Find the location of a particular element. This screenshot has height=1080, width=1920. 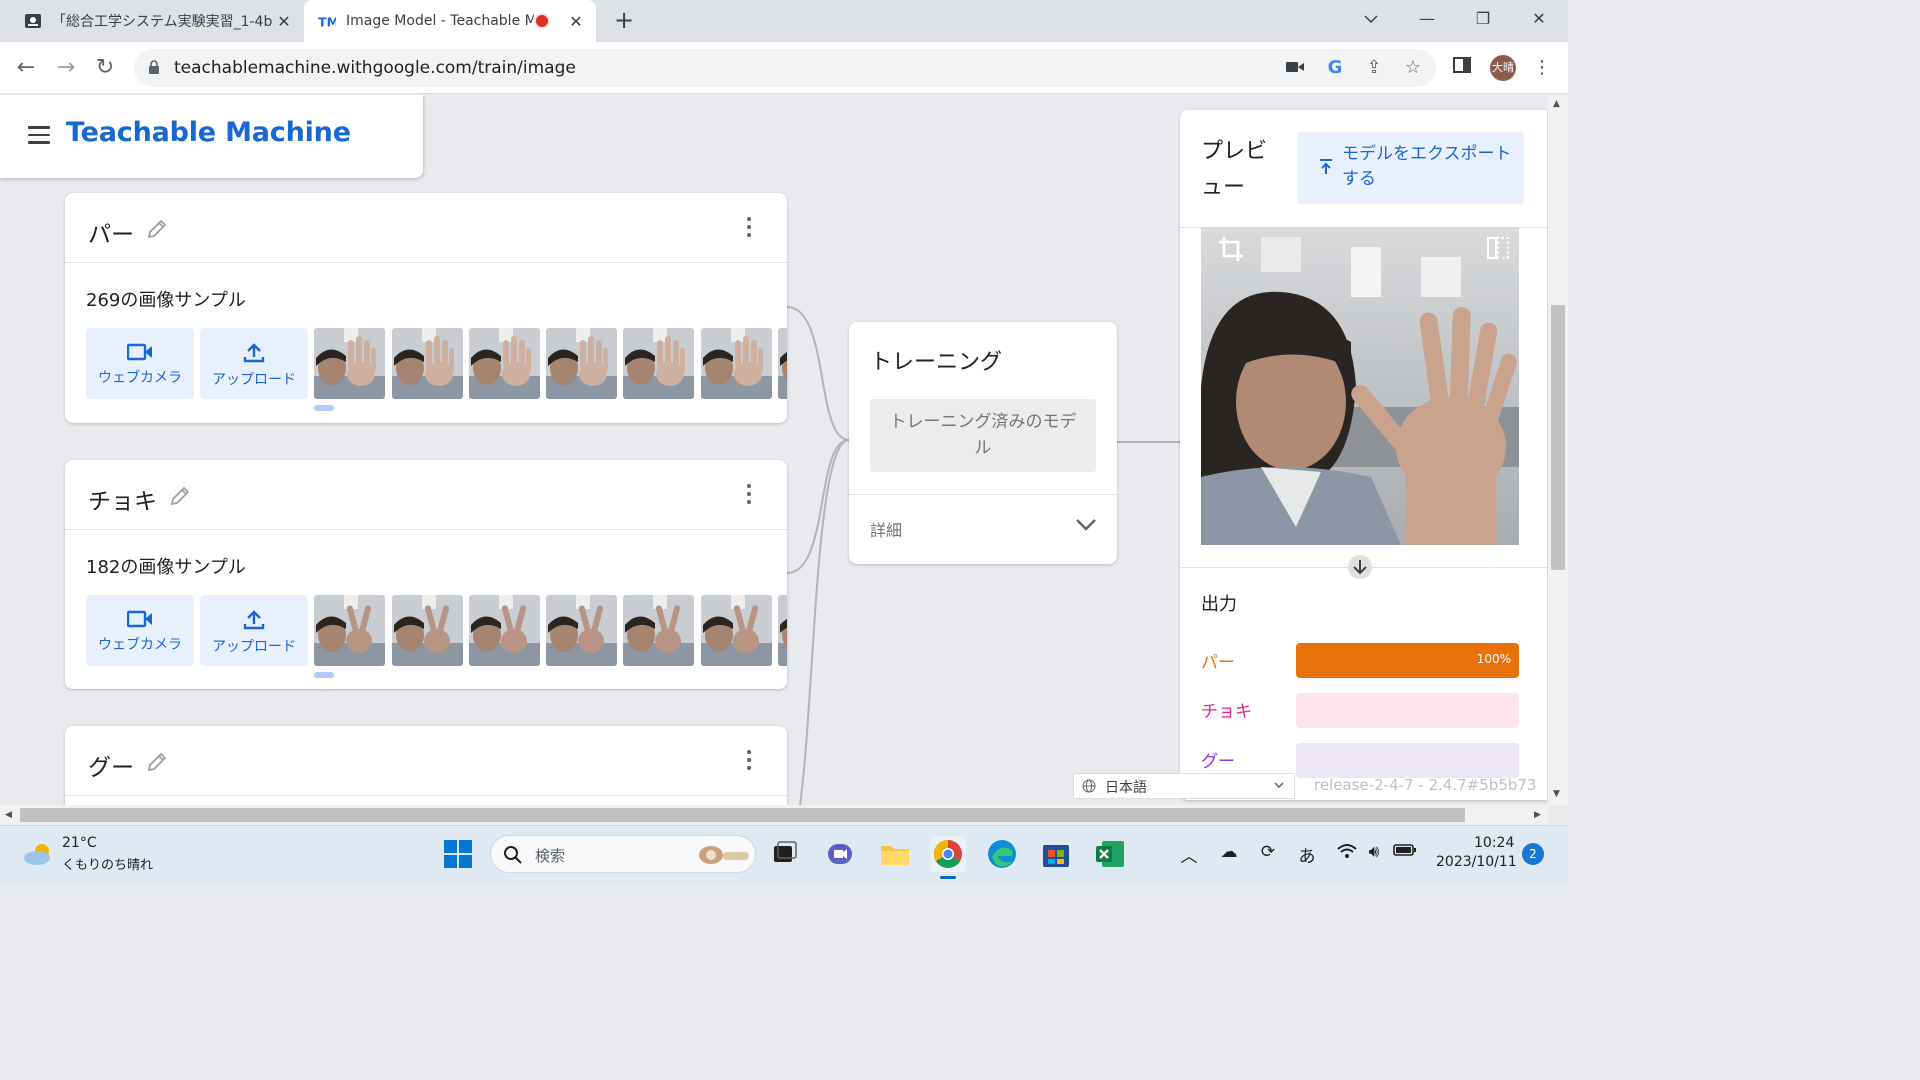

clock-date: 2023/10/11 is located at coordinates (1476, 862).